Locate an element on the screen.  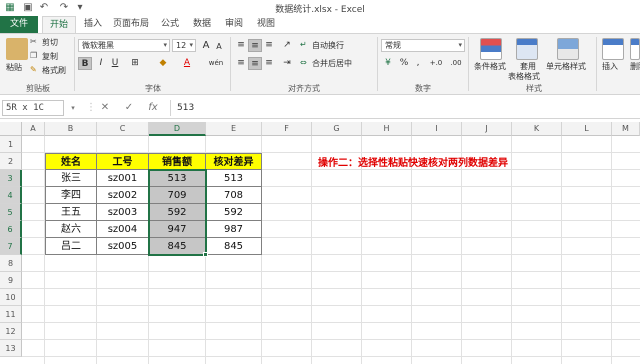
row-header-10: 10 is located at coordinates (11, 297).